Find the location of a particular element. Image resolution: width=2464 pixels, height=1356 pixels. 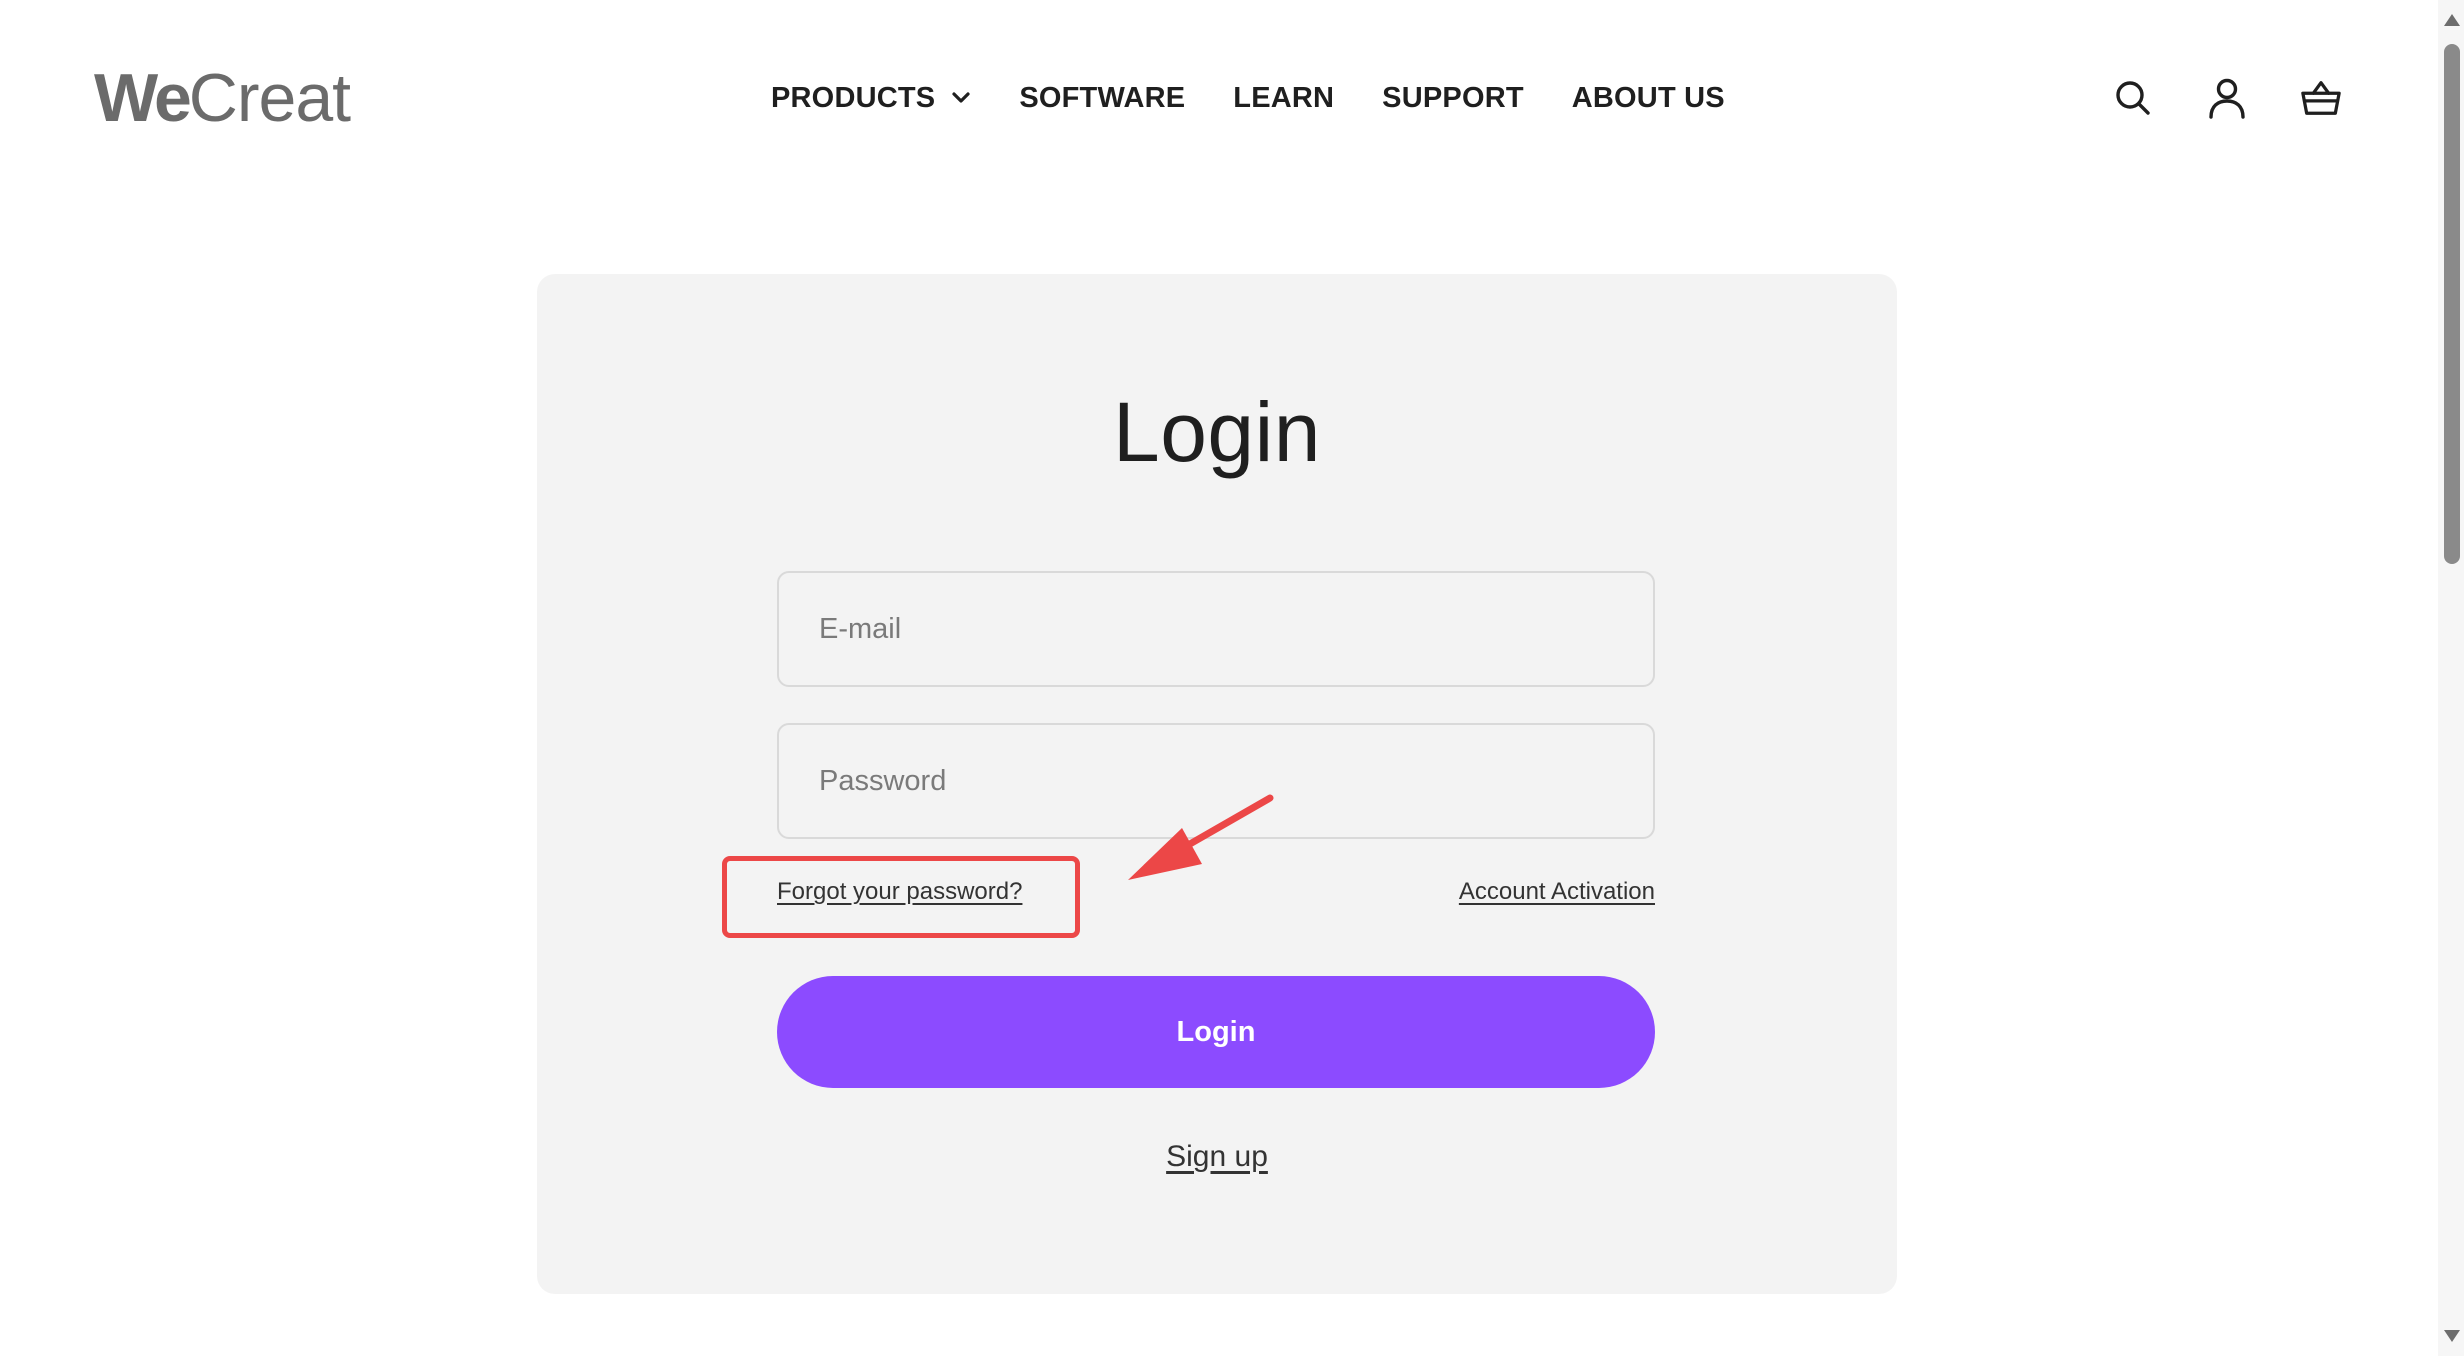

login-button: Login is located at coordinates (1216, 1032).